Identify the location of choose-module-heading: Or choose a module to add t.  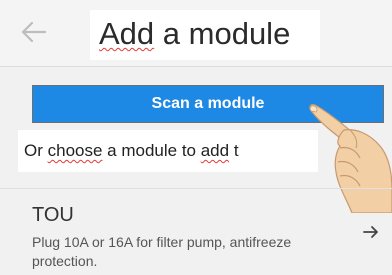
(131, 151).